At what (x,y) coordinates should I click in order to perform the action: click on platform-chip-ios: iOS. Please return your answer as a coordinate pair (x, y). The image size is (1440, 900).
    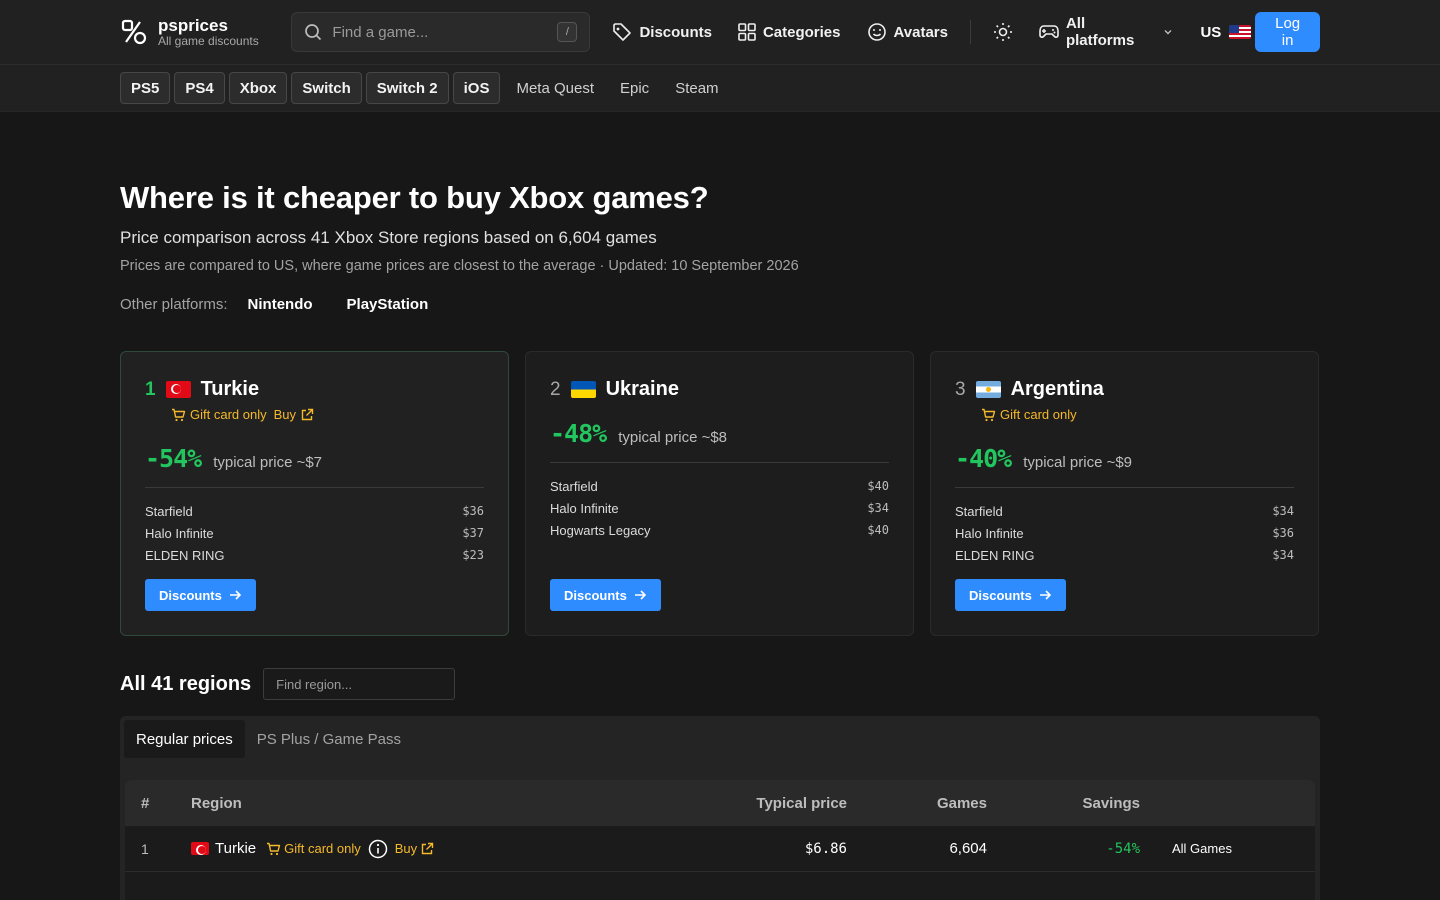
    Looking at the image, I should click on (476, 88).